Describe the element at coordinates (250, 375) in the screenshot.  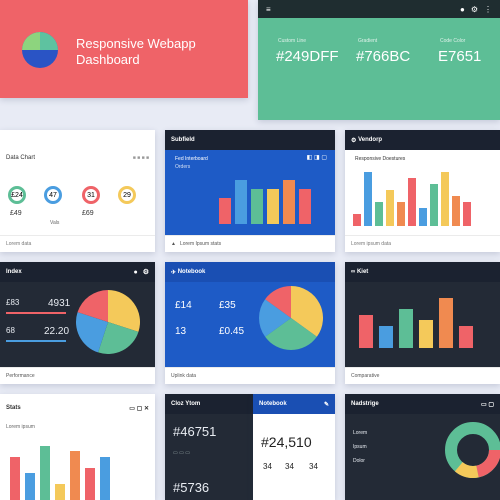
I see `pie-card-blue-footer: Uplink data` at that location.